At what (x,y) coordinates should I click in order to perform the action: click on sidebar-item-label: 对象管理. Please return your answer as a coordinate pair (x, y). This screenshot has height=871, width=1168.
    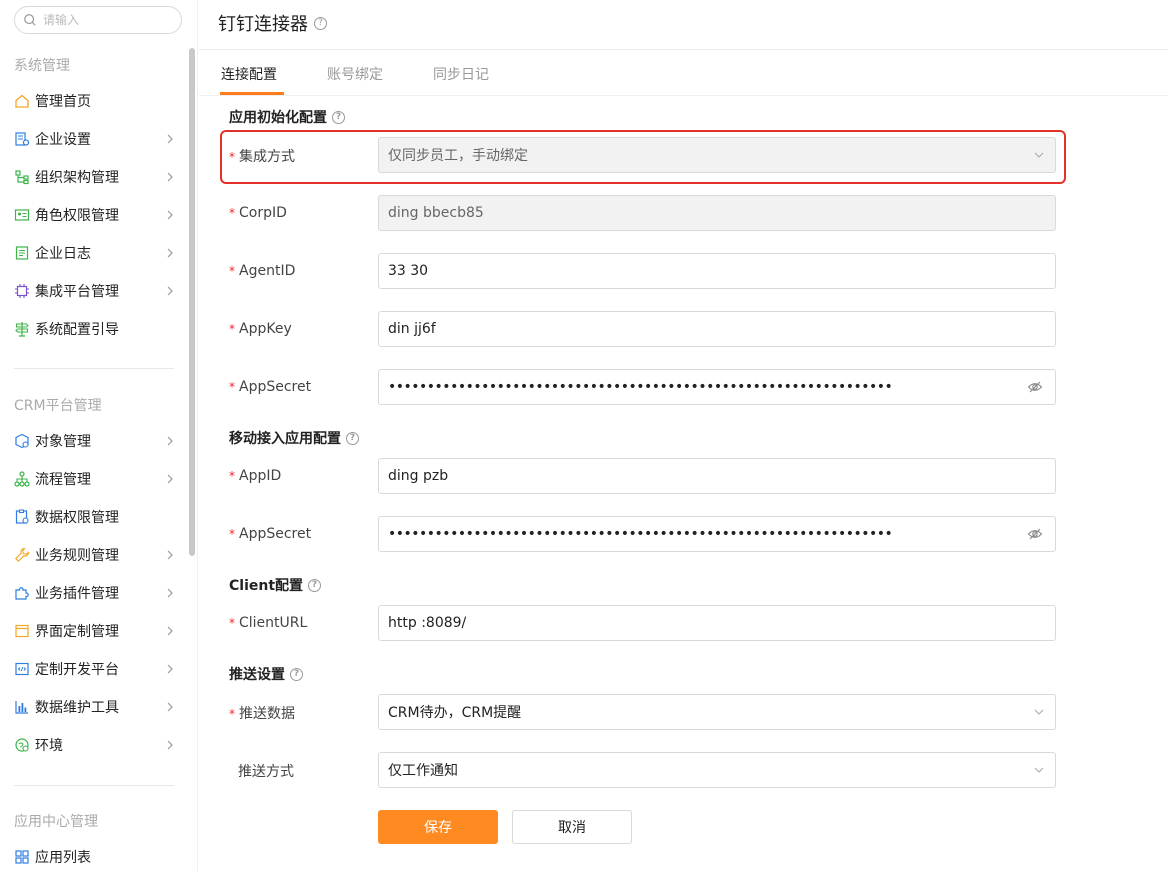
    Looking at the image, I should click on (63, 442).